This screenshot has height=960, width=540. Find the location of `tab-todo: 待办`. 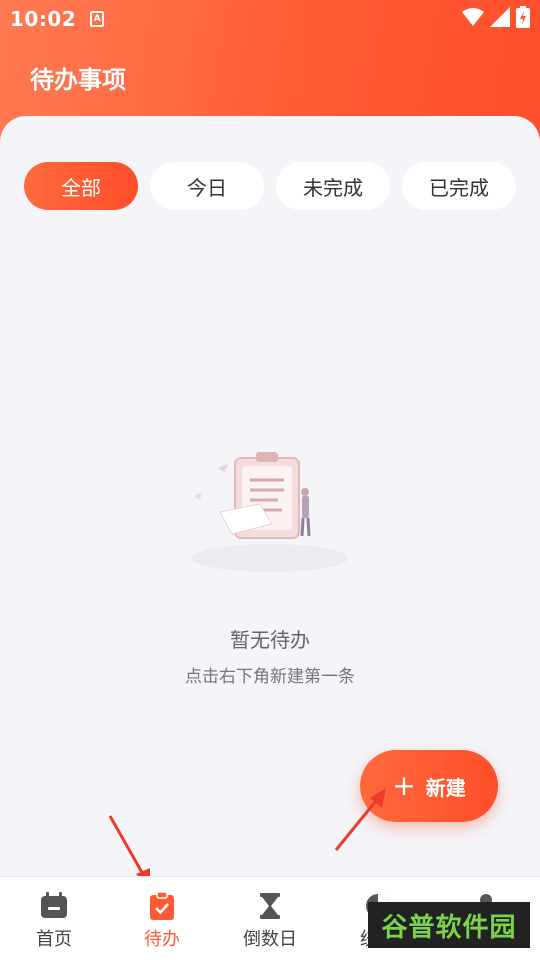

tab-todo: 待办 is located at coordinates (162, 918).